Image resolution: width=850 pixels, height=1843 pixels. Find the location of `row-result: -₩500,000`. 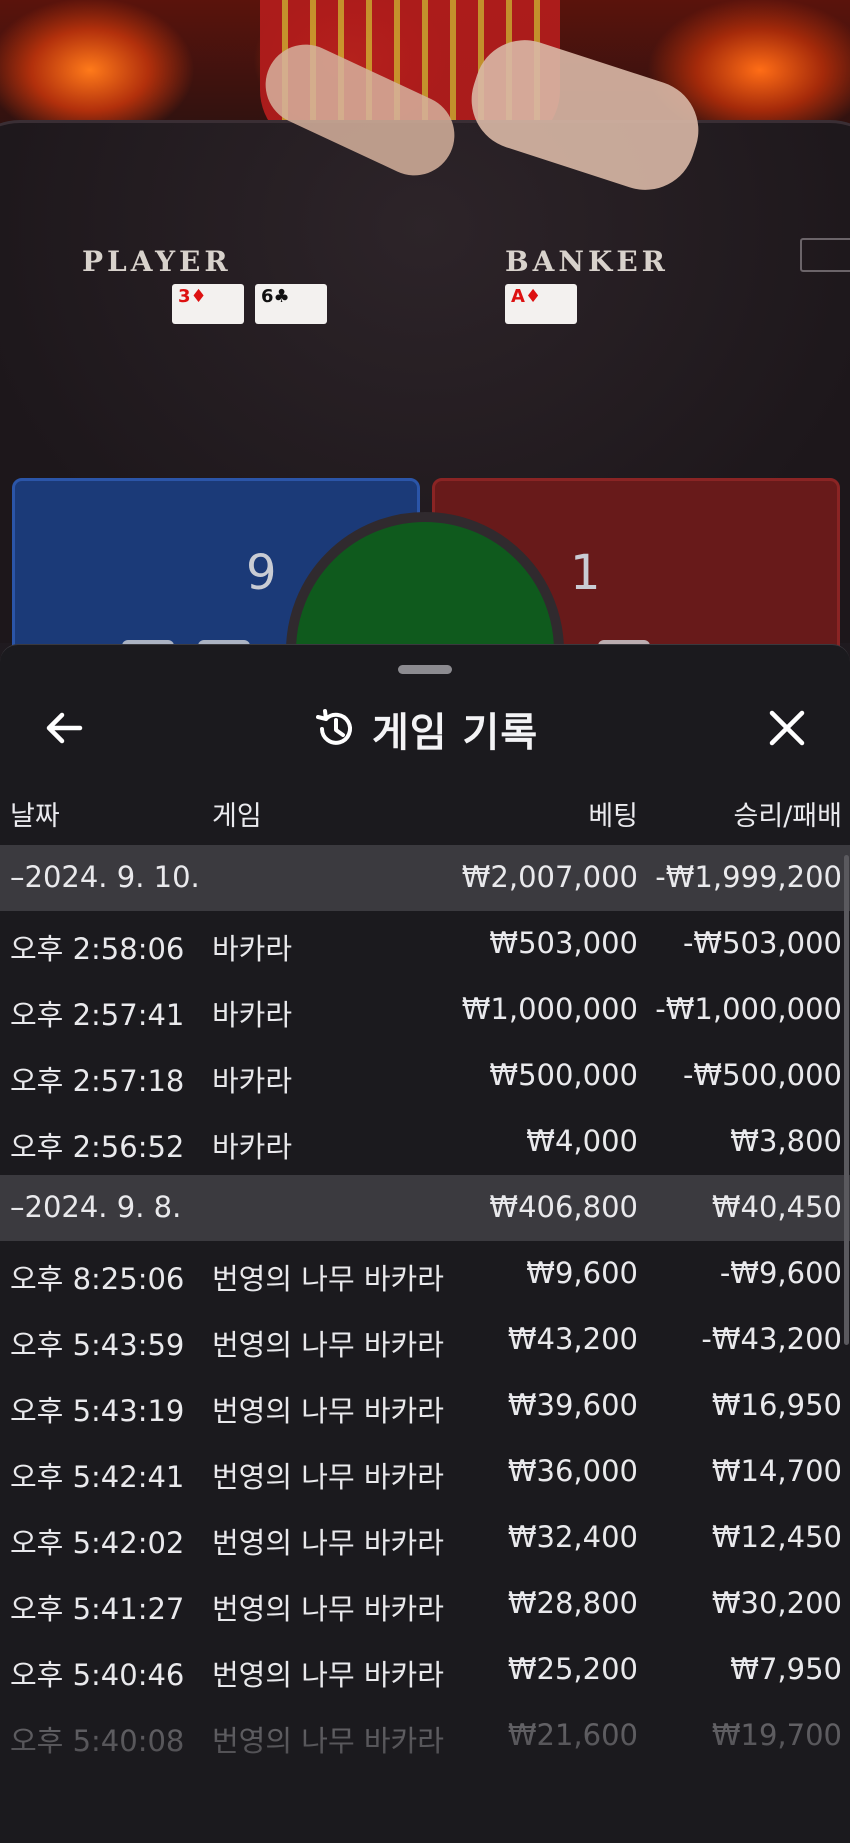

row-result: -₩500,000 is located at coordinates (762, 1075).